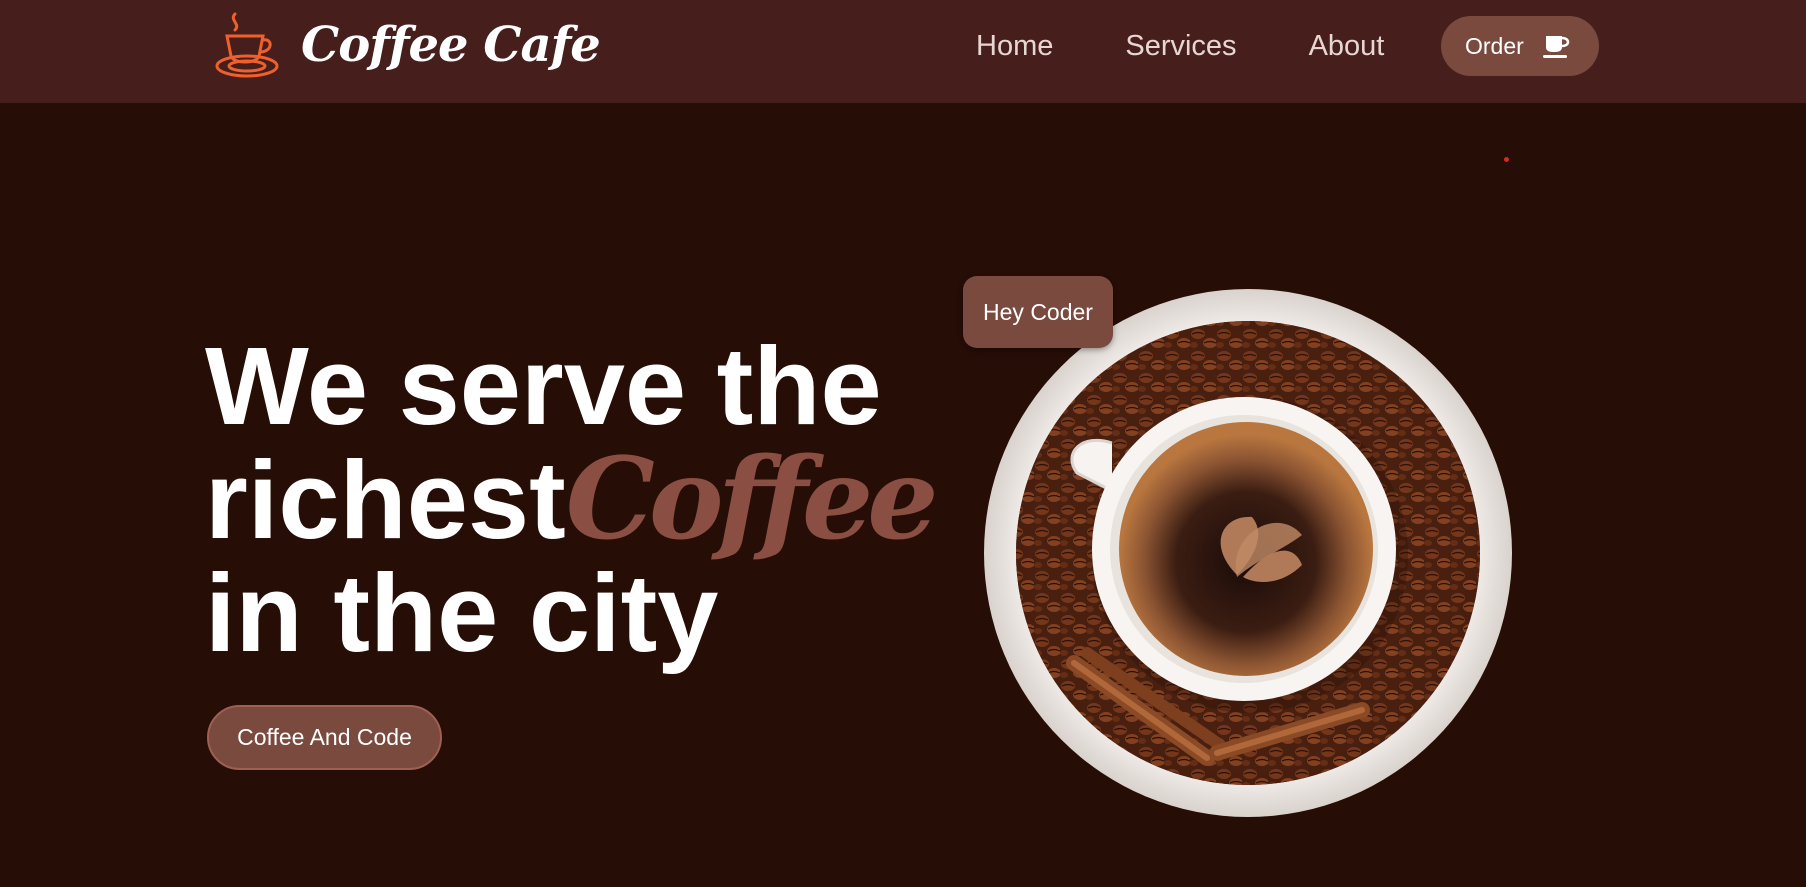  What do you see at coordinates (1014, 46) in the screenshot?
I see `nav-link-home: Home` at bounding box center [1014, 46].